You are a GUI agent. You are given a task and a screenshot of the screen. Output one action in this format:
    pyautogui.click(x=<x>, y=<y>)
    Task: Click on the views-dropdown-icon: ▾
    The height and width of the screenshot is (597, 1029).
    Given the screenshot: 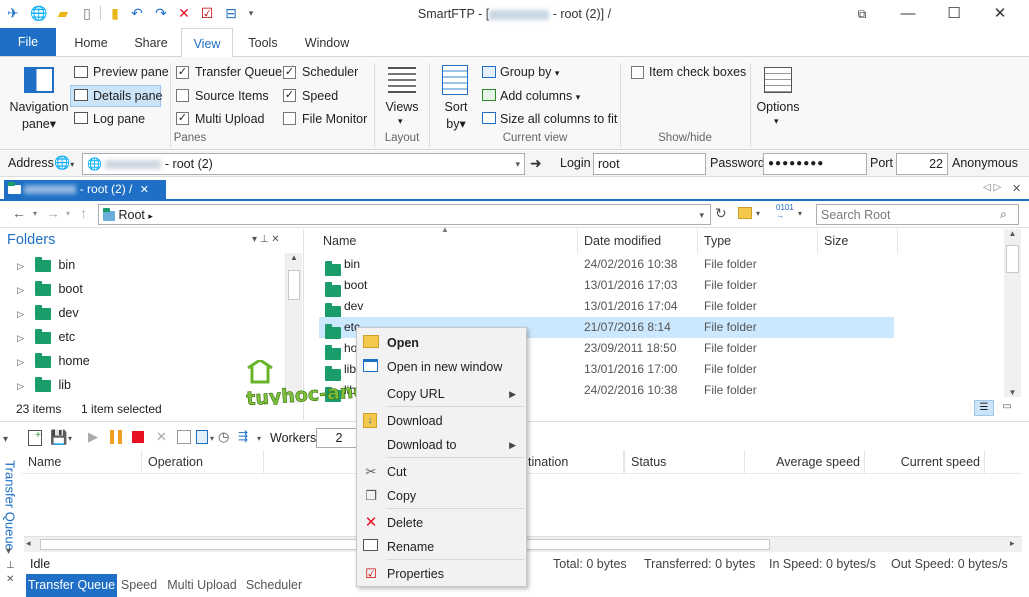 What is the action you would take?
    pyautogui.click(x=400, y=121)
    